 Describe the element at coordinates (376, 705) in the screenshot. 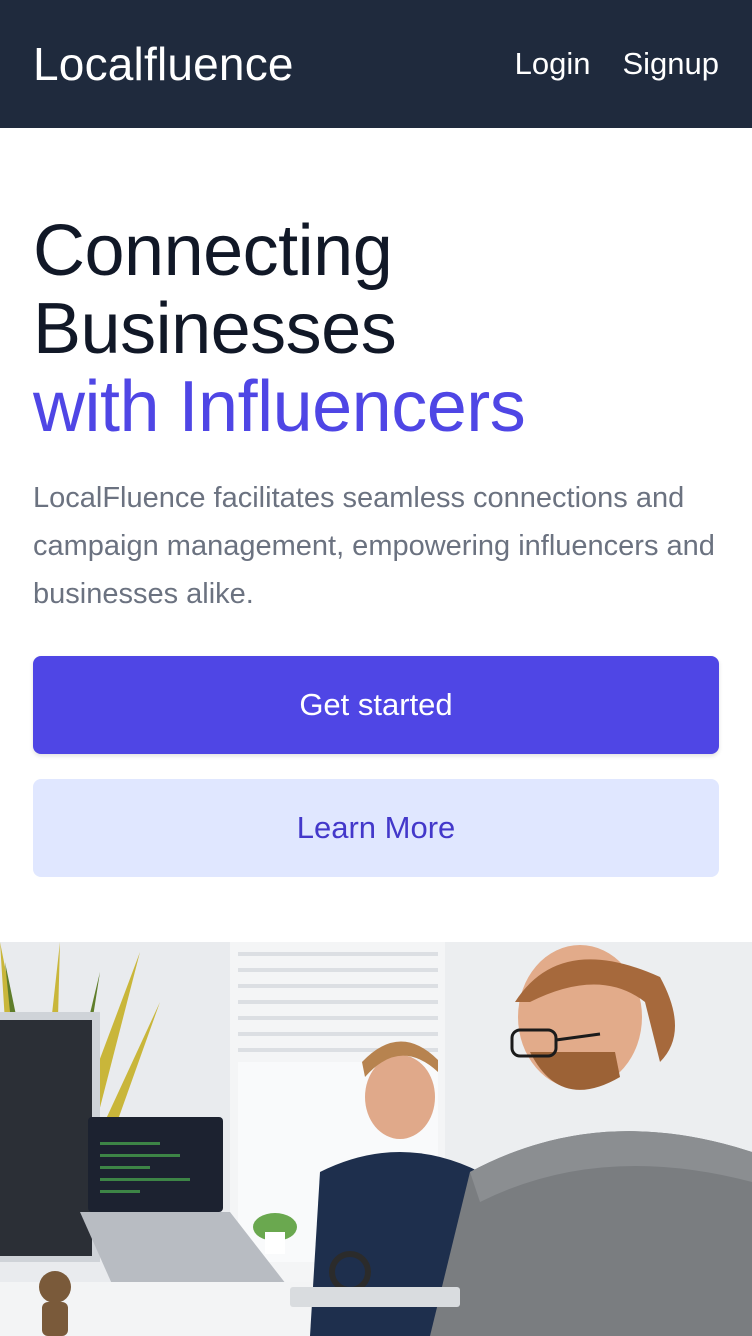

I see `get-started-button: Get started` at that location.